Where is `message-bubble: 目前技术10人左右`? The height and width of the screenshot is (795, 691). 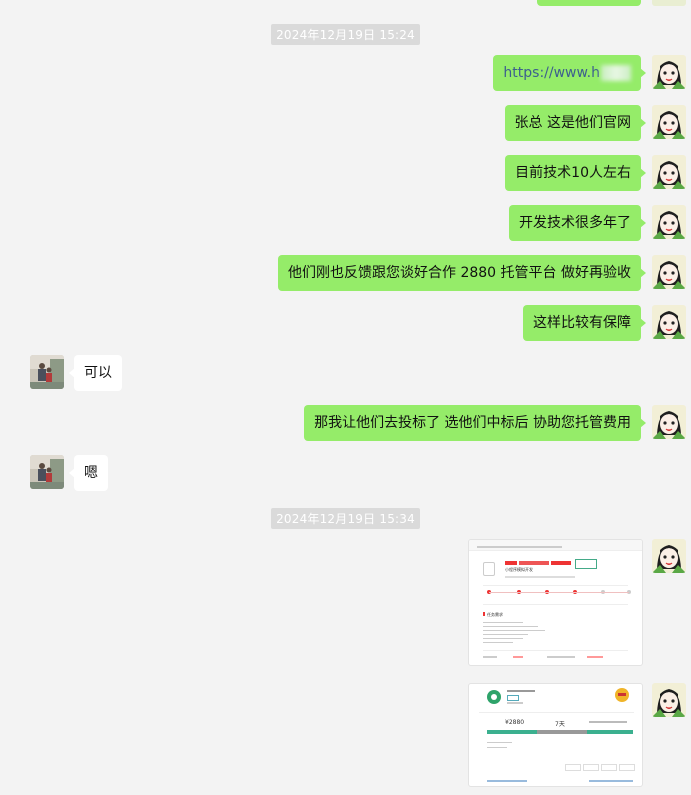
message-bubble: 目前技术10人左右 is located at coordinates (575, 173).